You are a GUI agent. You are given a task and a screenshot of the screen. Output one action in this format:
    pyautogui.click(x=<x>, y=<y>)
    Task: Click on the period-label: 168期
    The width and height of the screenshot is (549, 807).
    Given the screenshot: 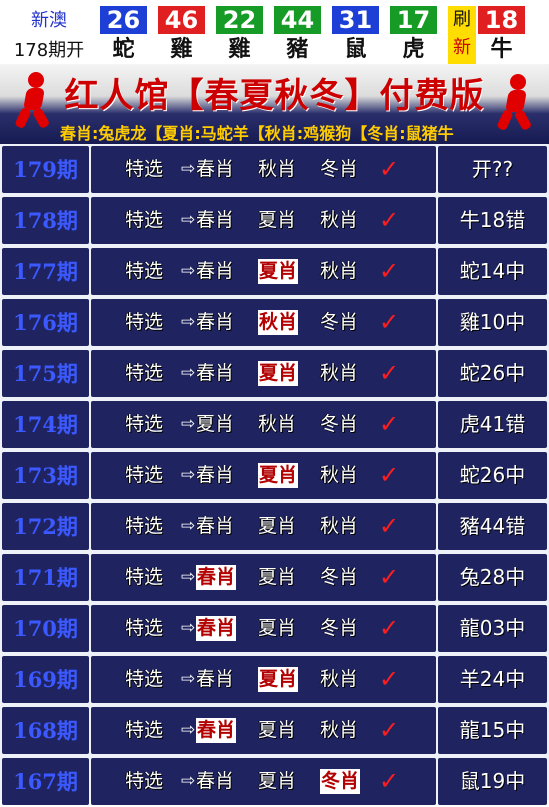 What is the action you would take?
    pyautogui.click(x=45, y=730)
    